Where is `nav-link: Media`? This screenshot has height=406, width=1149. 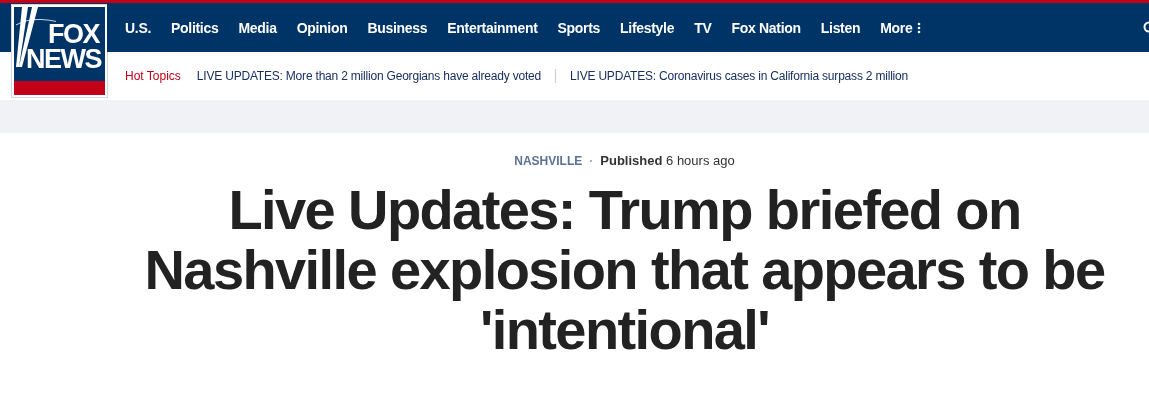
nav-link: Media is located at coordinates (257, 27).